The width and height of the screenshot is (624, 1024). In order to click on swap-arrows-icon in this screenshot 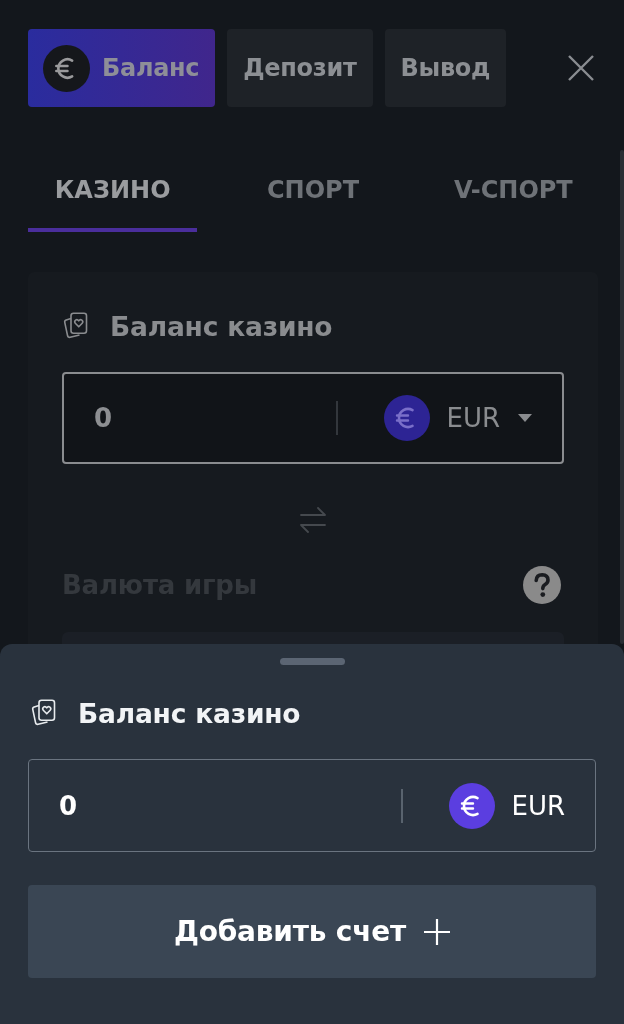, I will do `click(313, 520)`.